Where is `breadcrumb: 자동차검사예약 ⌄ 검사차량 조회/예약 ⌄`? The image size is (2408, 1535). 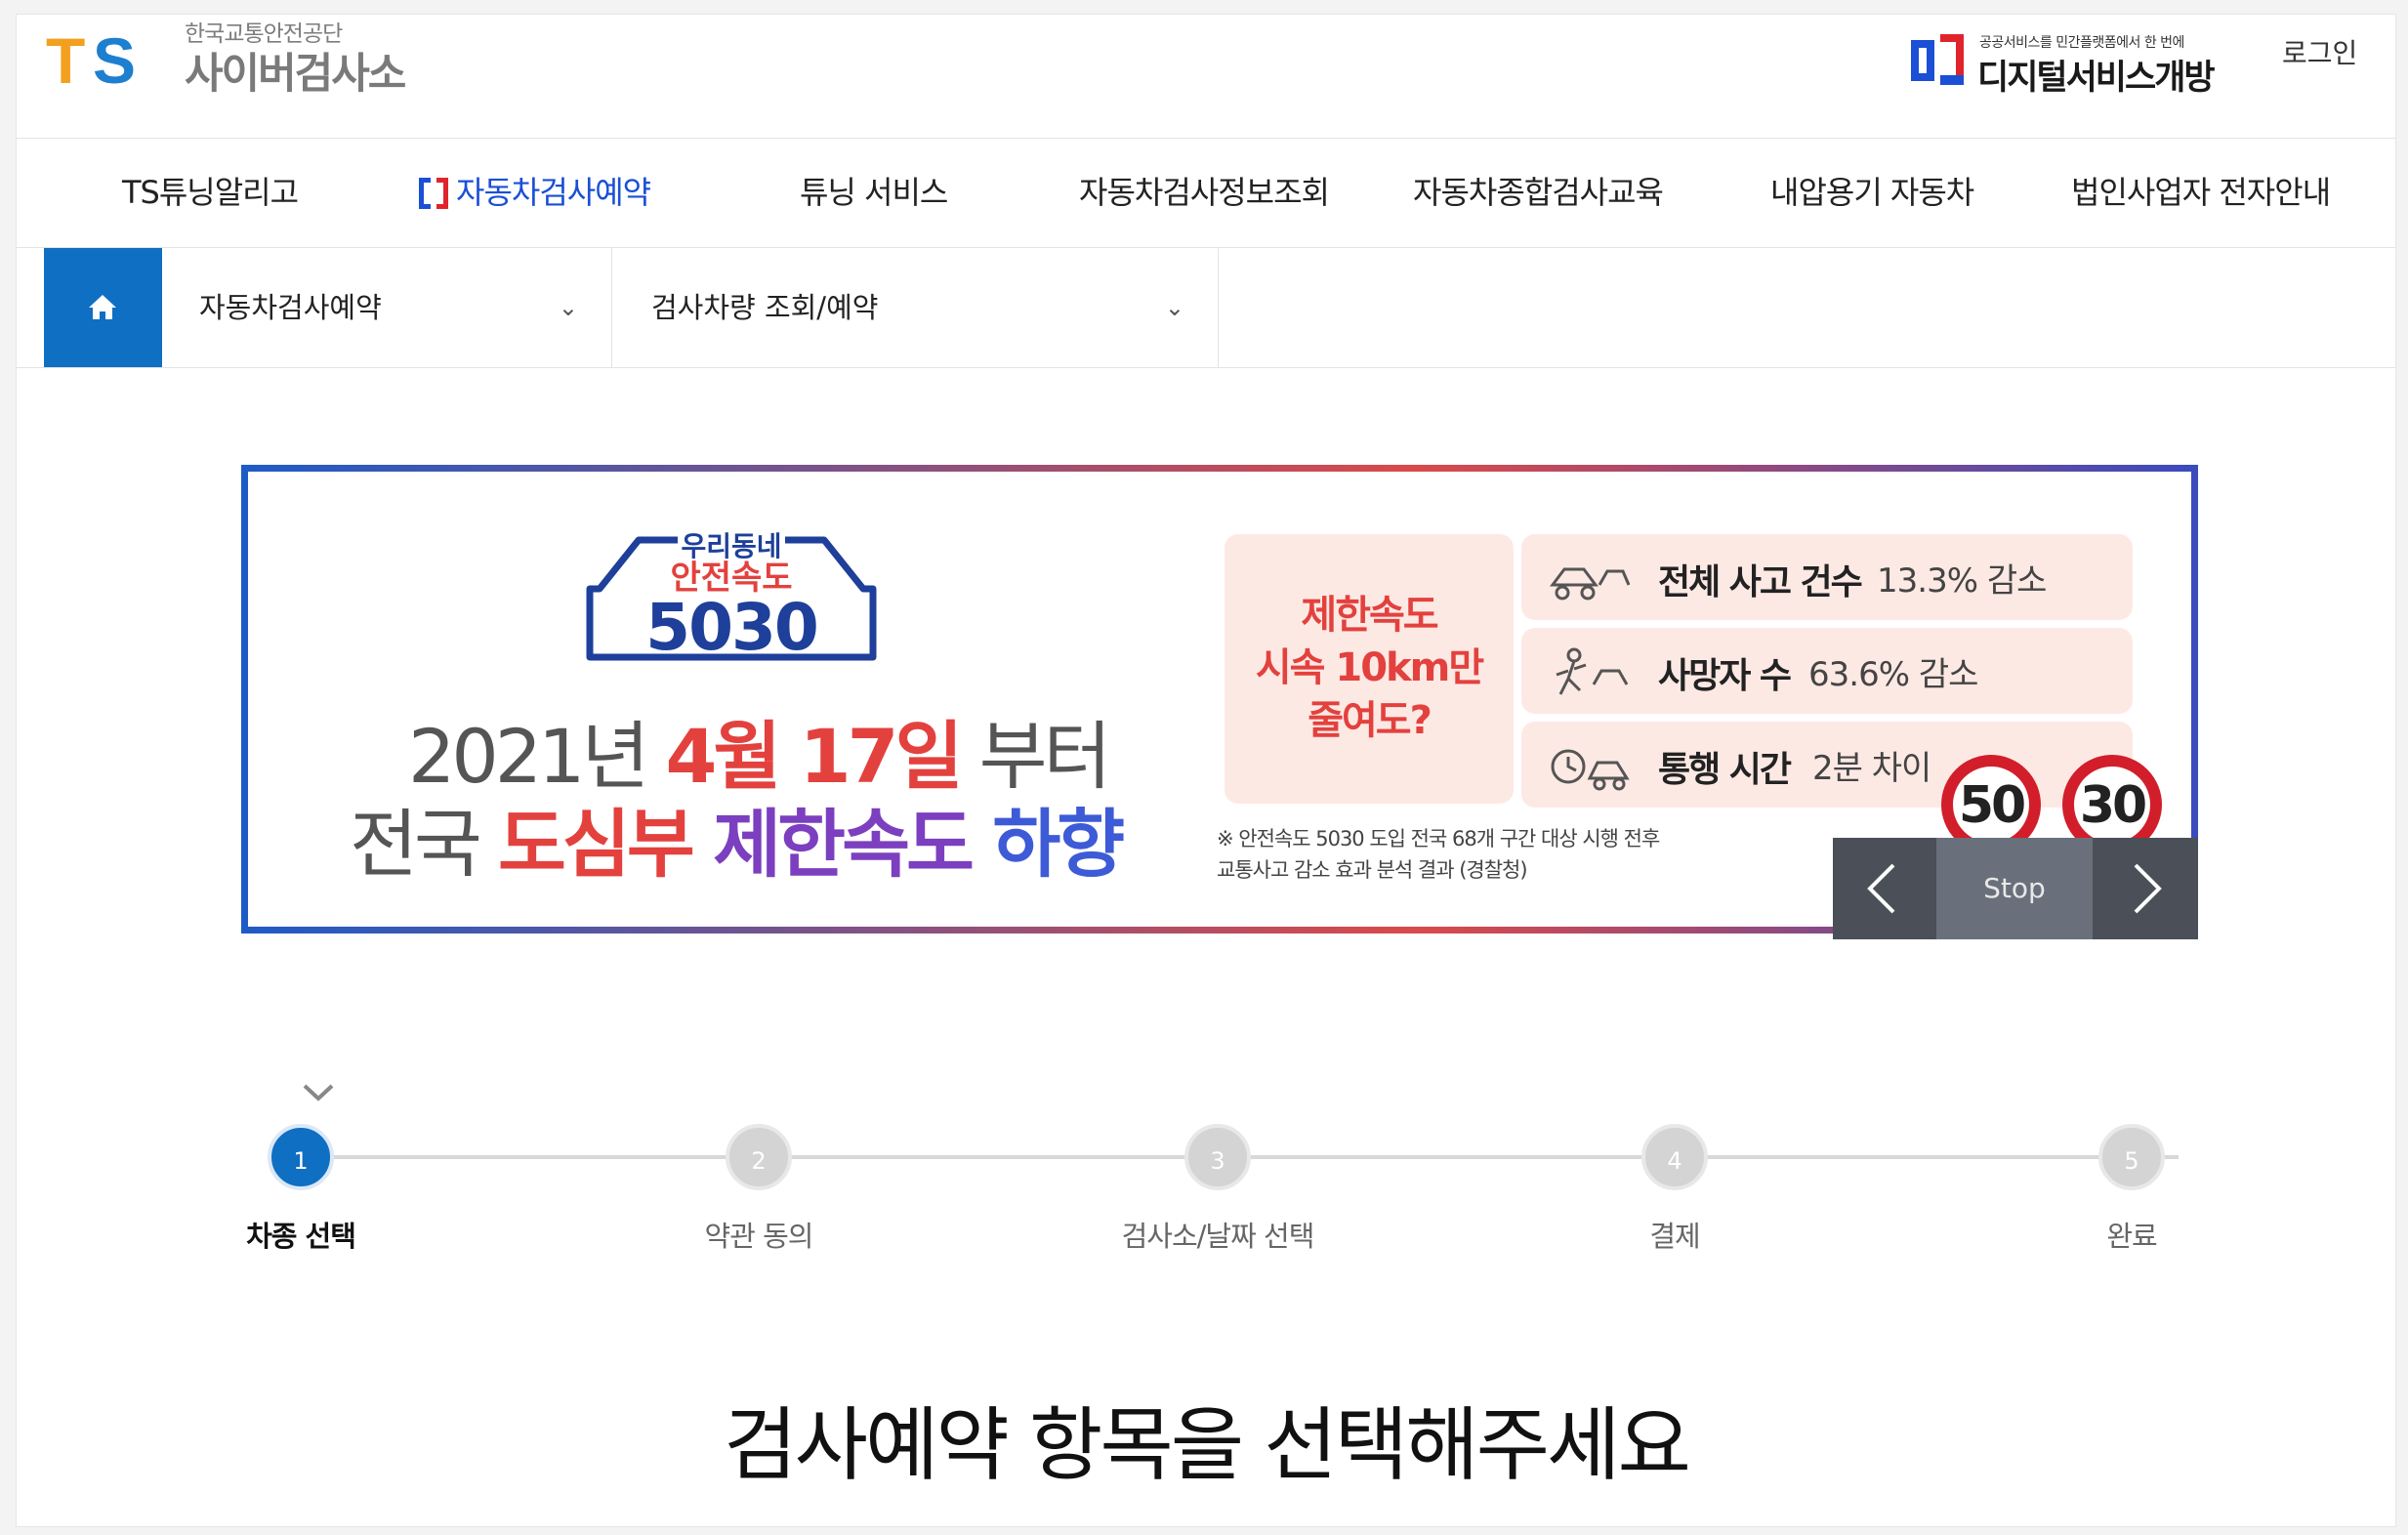 breadcrumb: 자동차검사예약 ⌄ 검사차량 조회/예약 ⌄ is located at coordinates (1206, 308).